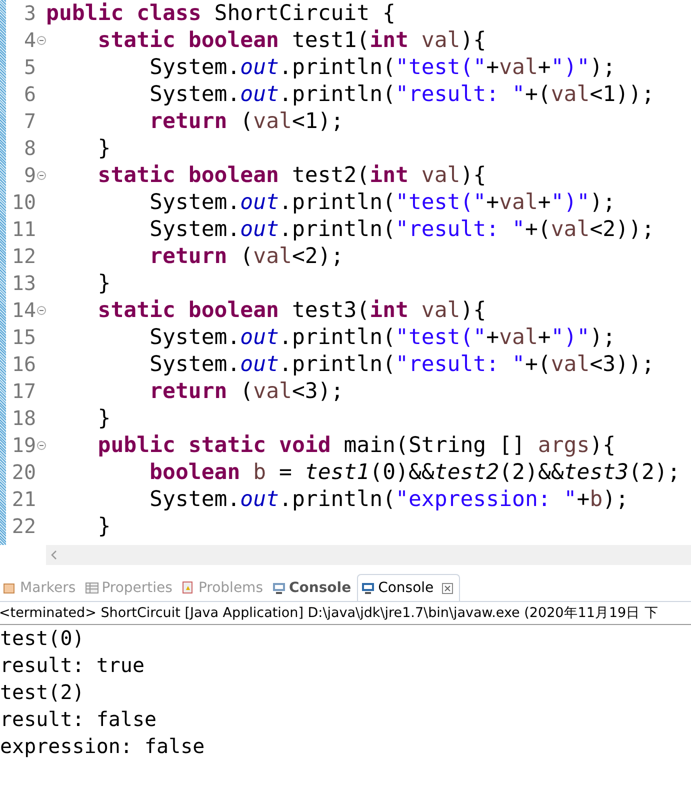 This screenshot has height=811, width=691. I want to click on code-line: public class ShortCircuit {, so click(221, 13).